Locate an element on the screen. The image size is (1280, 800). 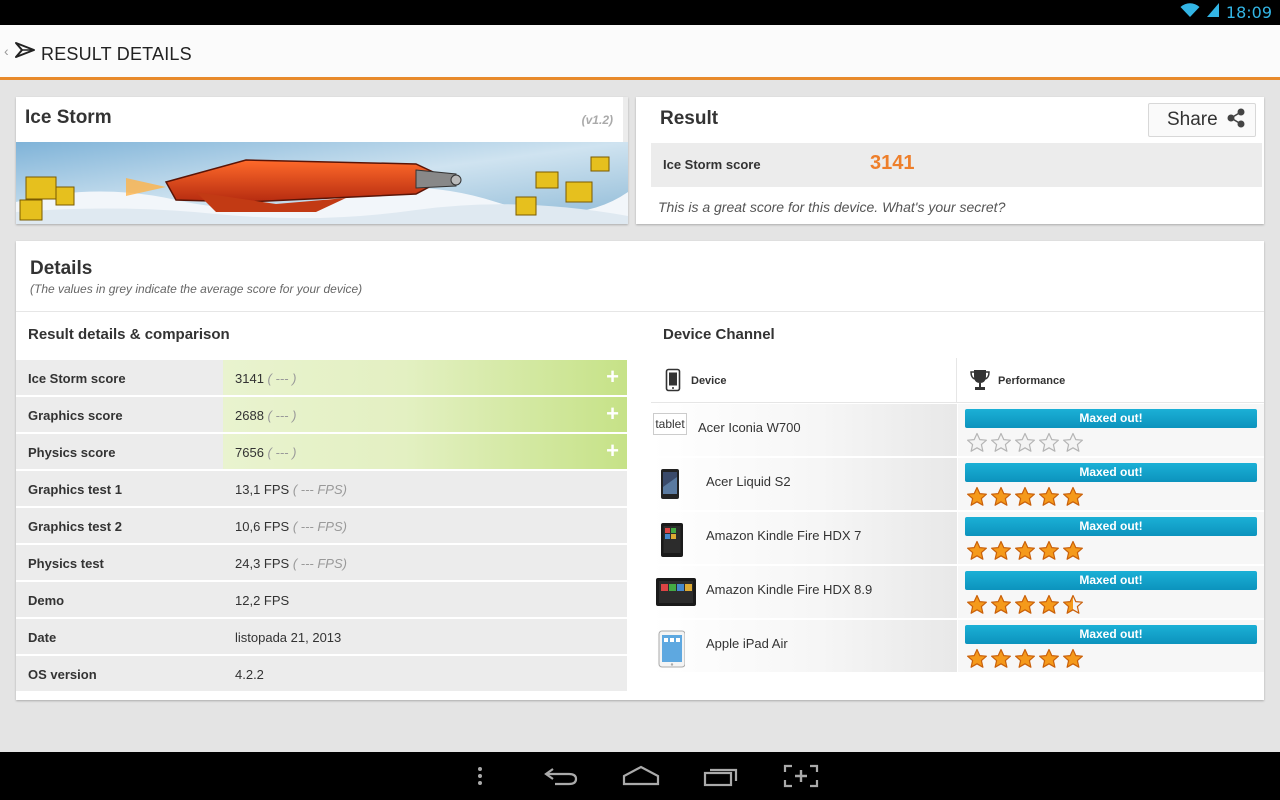
test-banner-image is located at coordinates (322, 183).